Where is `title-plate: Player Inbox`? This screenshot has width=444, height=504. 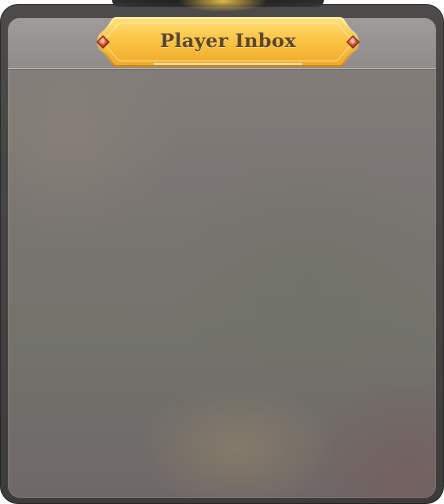
title-plate: Player Inbox is located at coordinates (228, 42).